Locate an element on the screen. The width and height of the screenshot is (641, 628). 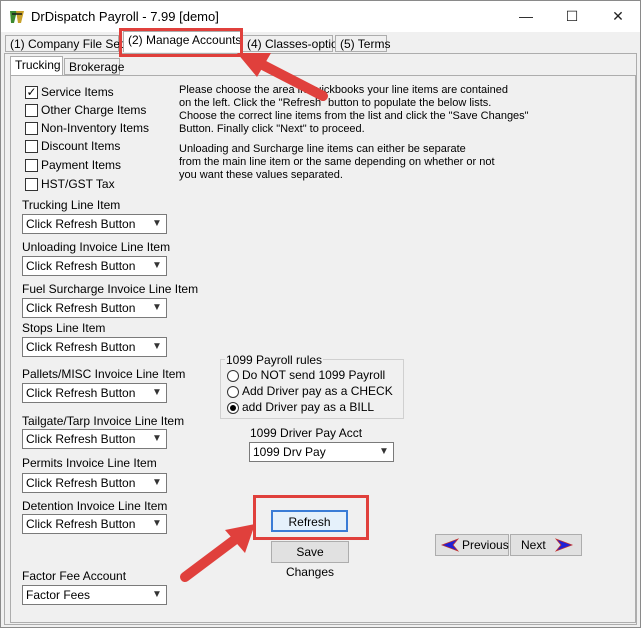
arrow-to-refresh-icon is located at coordinates (217, 553).